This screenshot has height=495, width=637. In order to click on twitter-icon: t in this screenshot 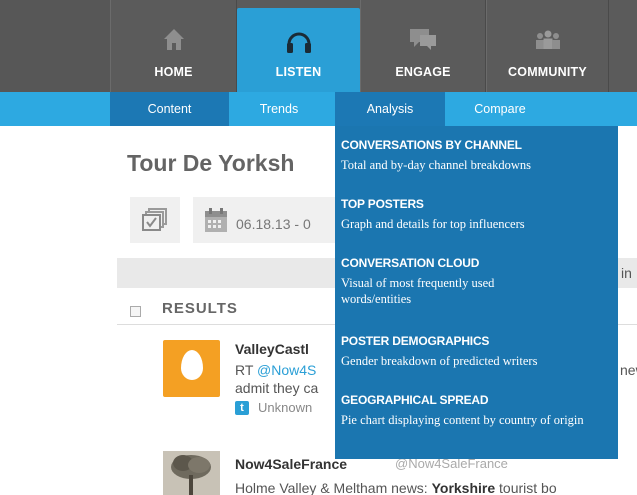, I will do `click(242, 408)`.